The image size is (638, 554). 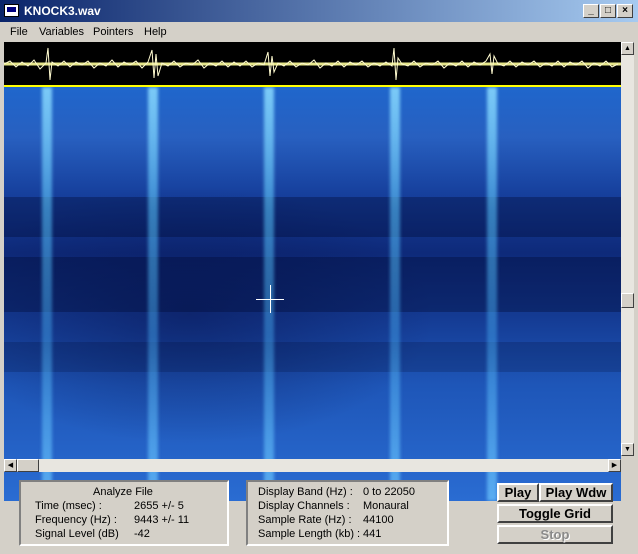 What do you see at coordinates (305, 520) in the screenshot?
I see `sample-rate-label: Sample Rate (Hz) :` at bounding box center [305, 520].